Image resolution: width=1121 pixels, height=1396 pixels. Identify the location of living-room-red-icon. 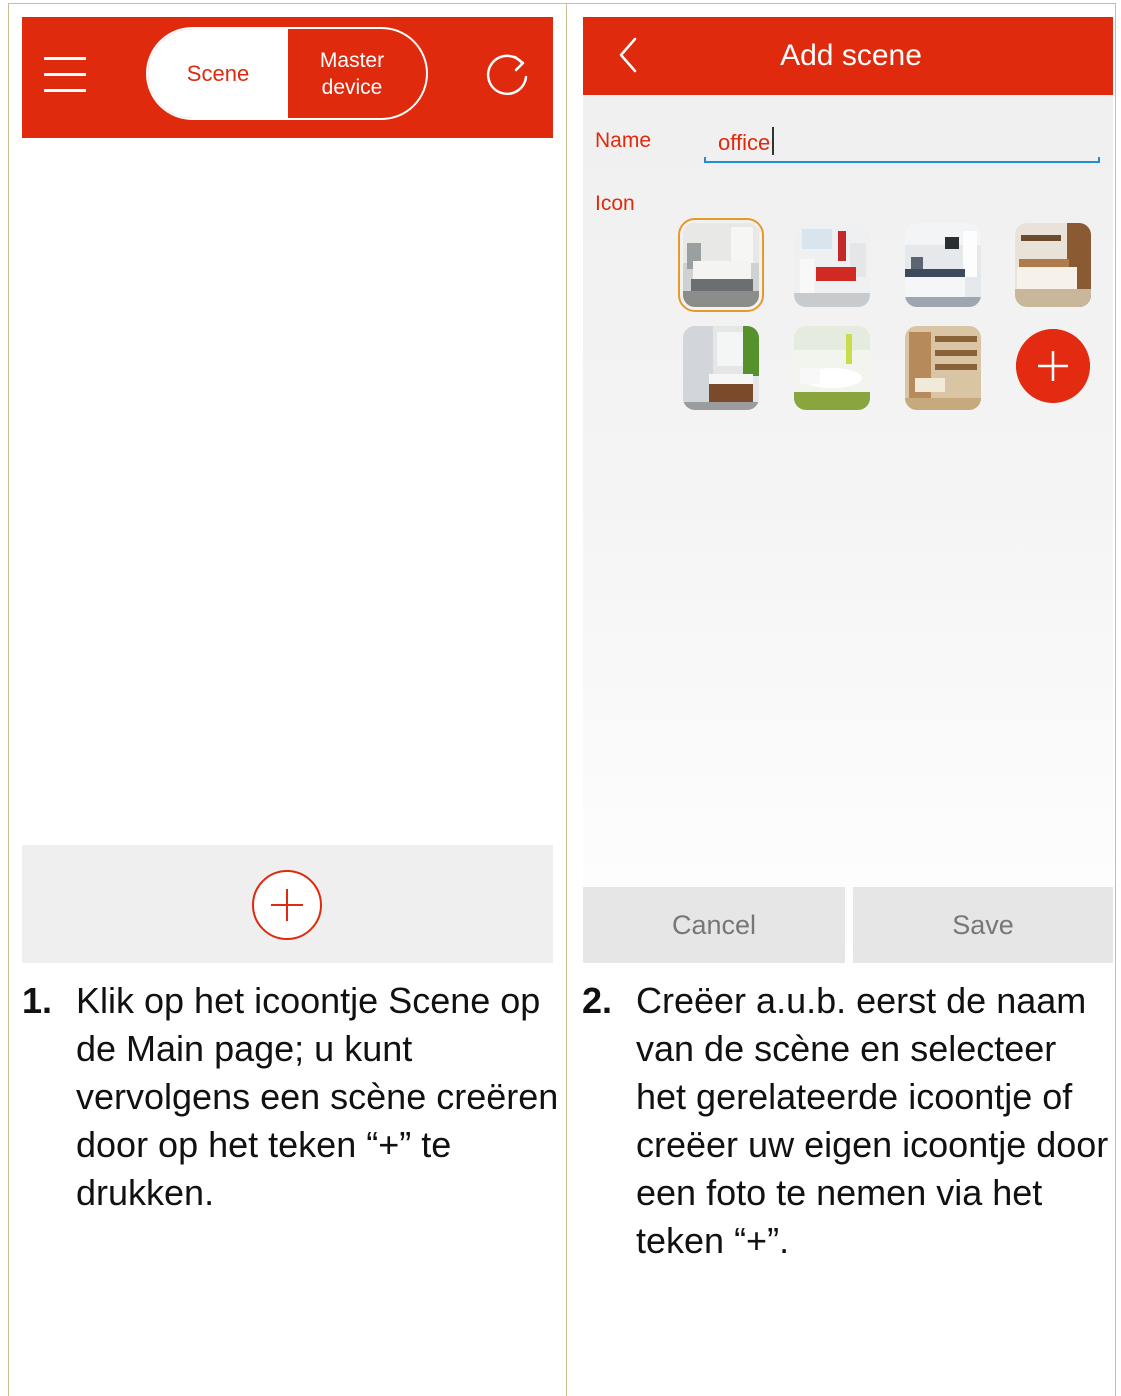
(832, 265).